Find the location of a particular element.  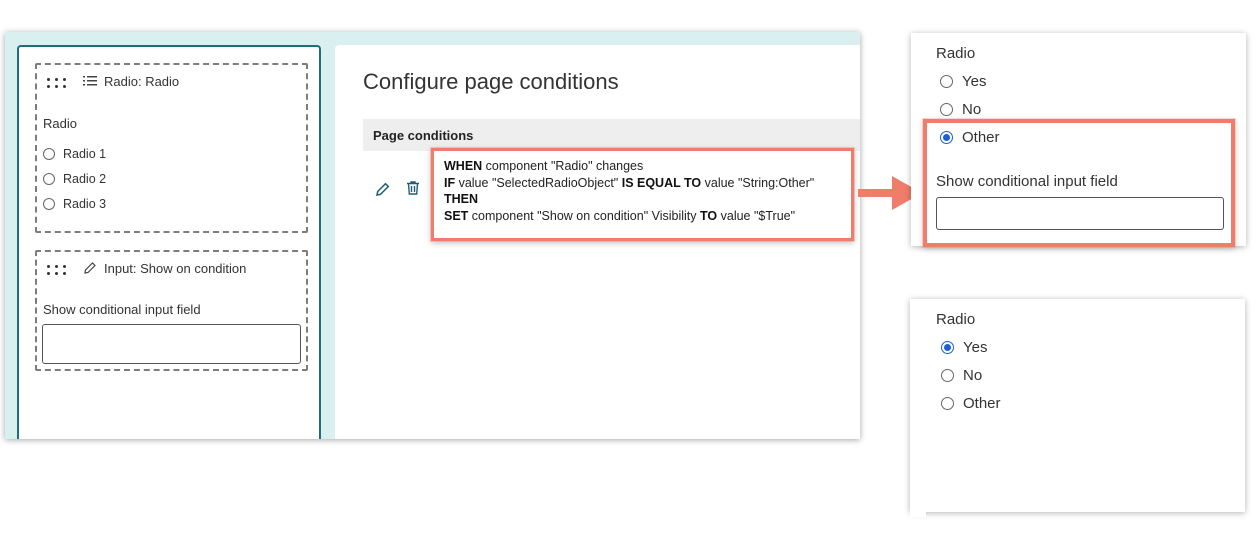

radio-component-header: Radio is located at coordinates (171, 82).